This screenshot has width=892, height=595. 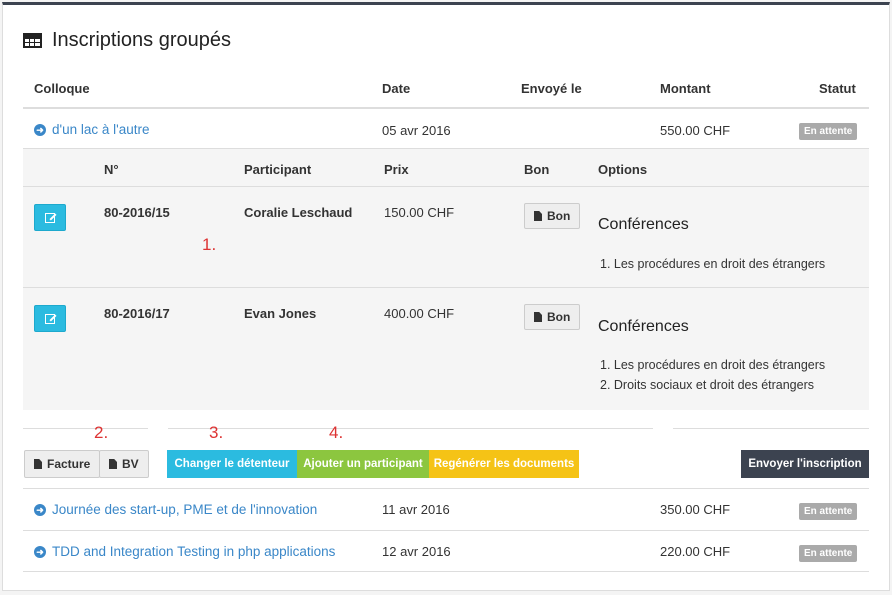 What do you see at coordinates (137, 313) in the screenshot?
I see `participant-num: 80-2016/17` at bounding box center [137, 313].